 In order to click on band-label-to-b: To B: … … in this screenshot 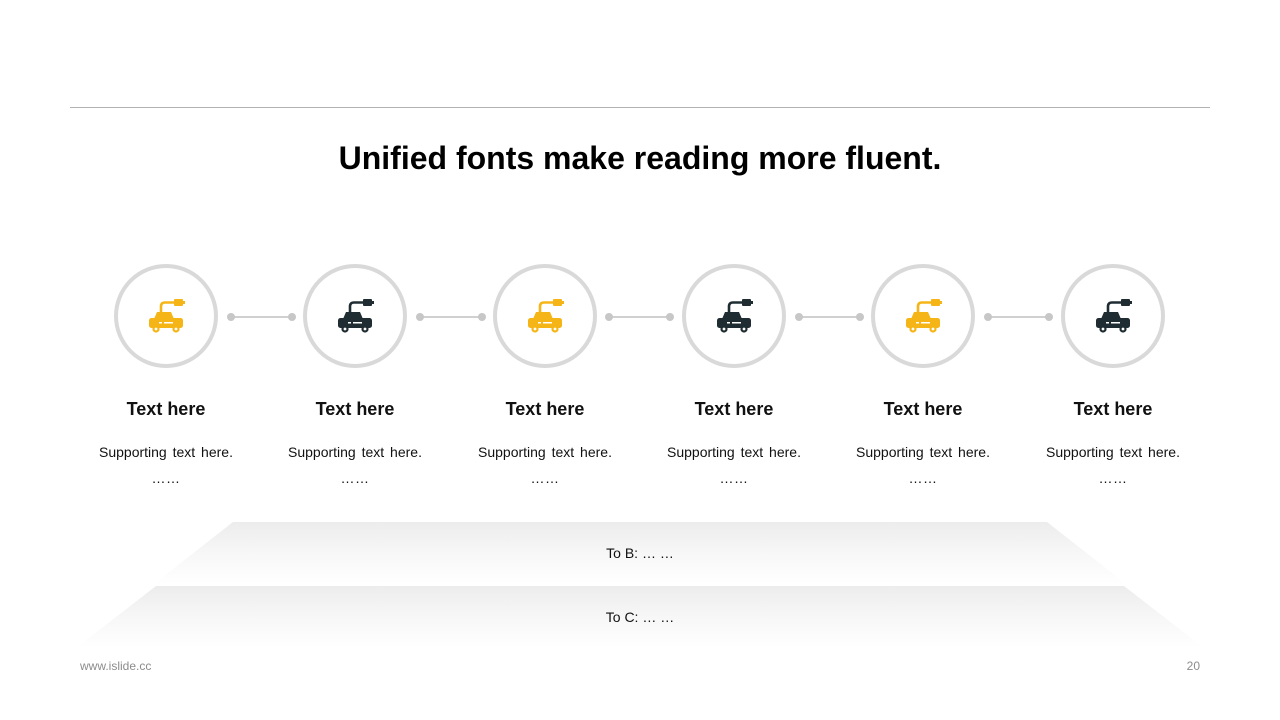, I will do `click(640, 553)`.